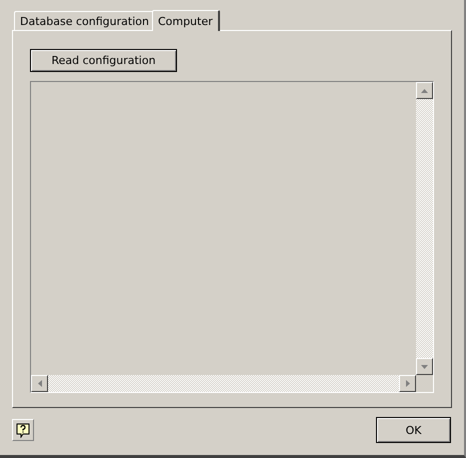 The width and height of the screenshot is (466, 458). I want to click on scroll-down-icon, so click(424, 366).